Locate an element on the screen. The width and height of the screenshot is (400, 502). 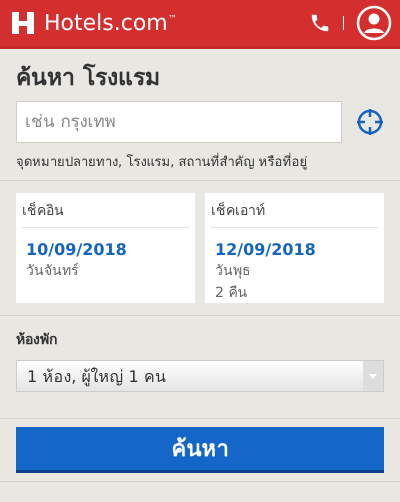
date-card: เช็คเอาท์ 12/09/2018 วันพุธ 2 คืน is located at coordinates (294, 248).